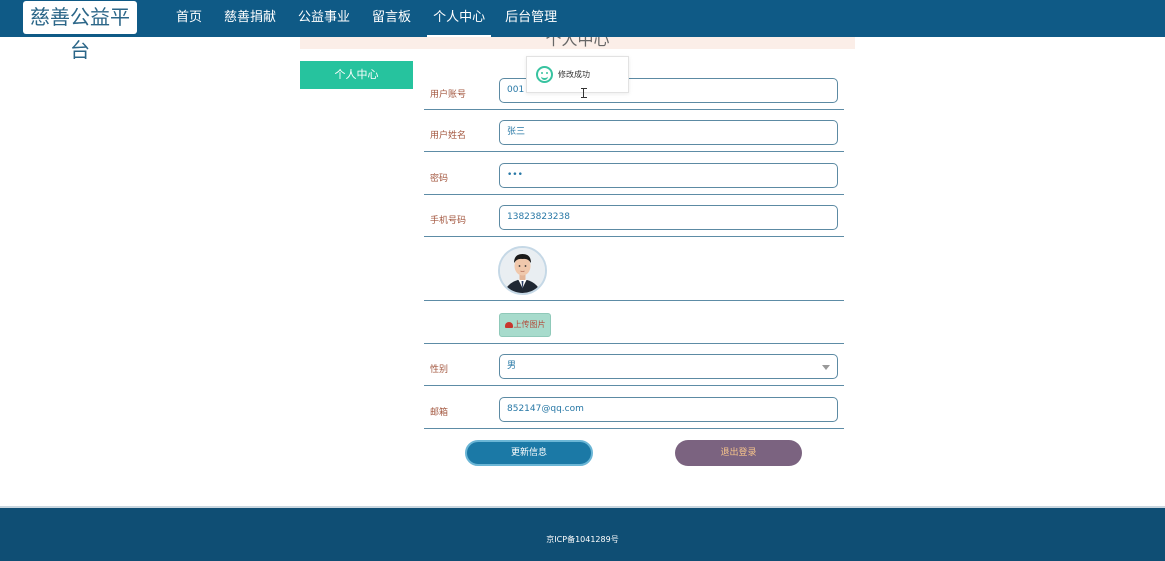 Image resolution: width=1165 pixels, height=561 pixels. Describe the element at coordinates (668, 175) in the screenshot. I see `password-input: •••` at that location.